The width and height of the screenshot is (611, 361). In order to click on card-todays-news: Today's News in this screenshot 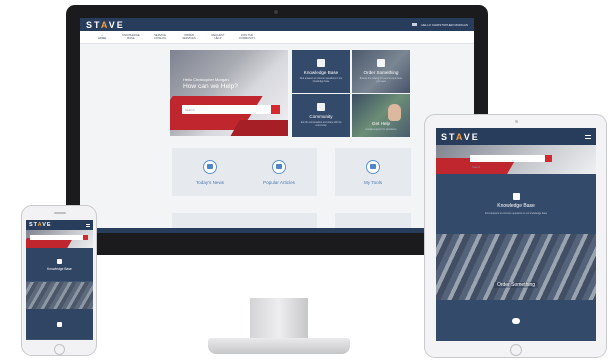, I will do `click(210, 172)`.